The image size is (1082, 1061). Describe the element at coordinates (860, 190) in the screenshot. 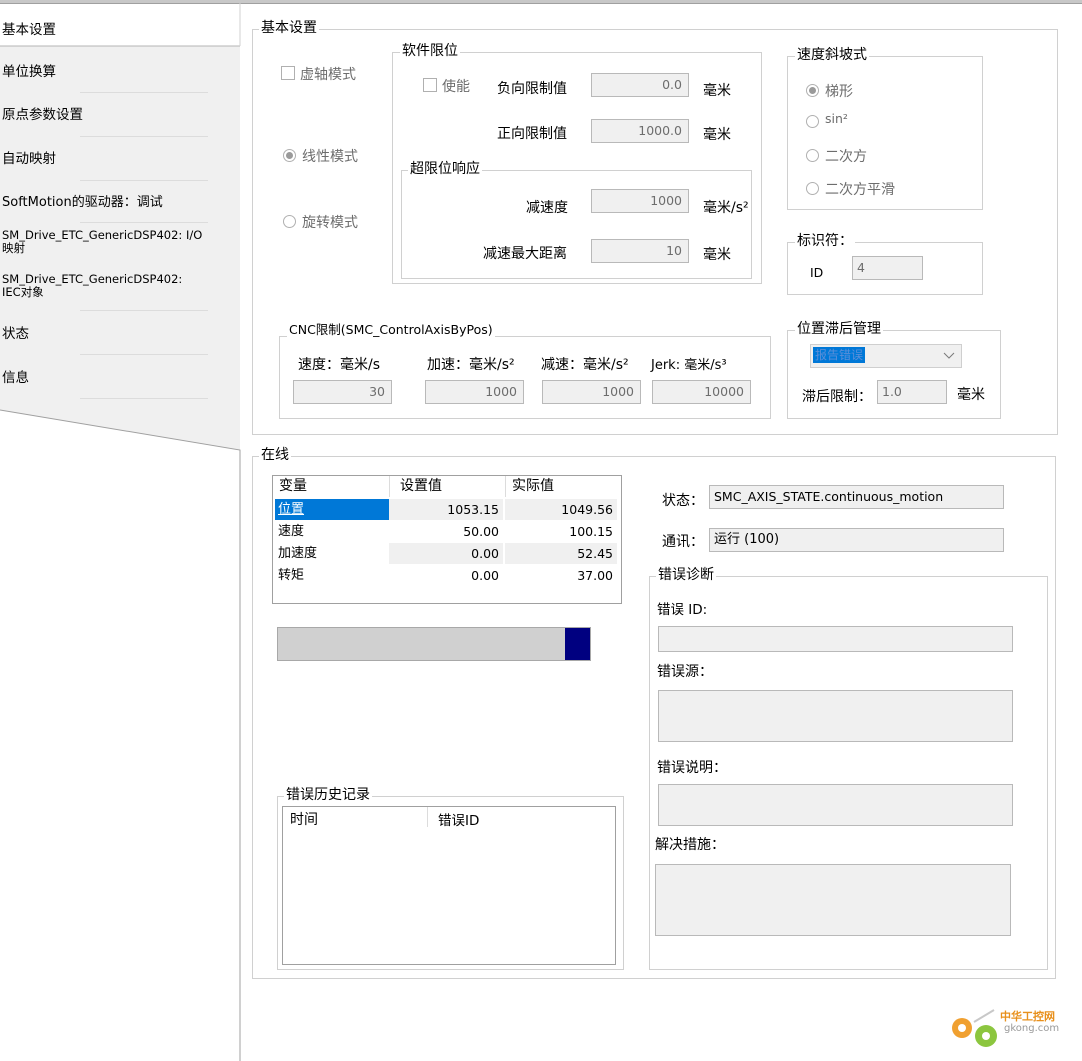

I see `ramp-quadratic-smooth-label: 二次方平滑` at that location.